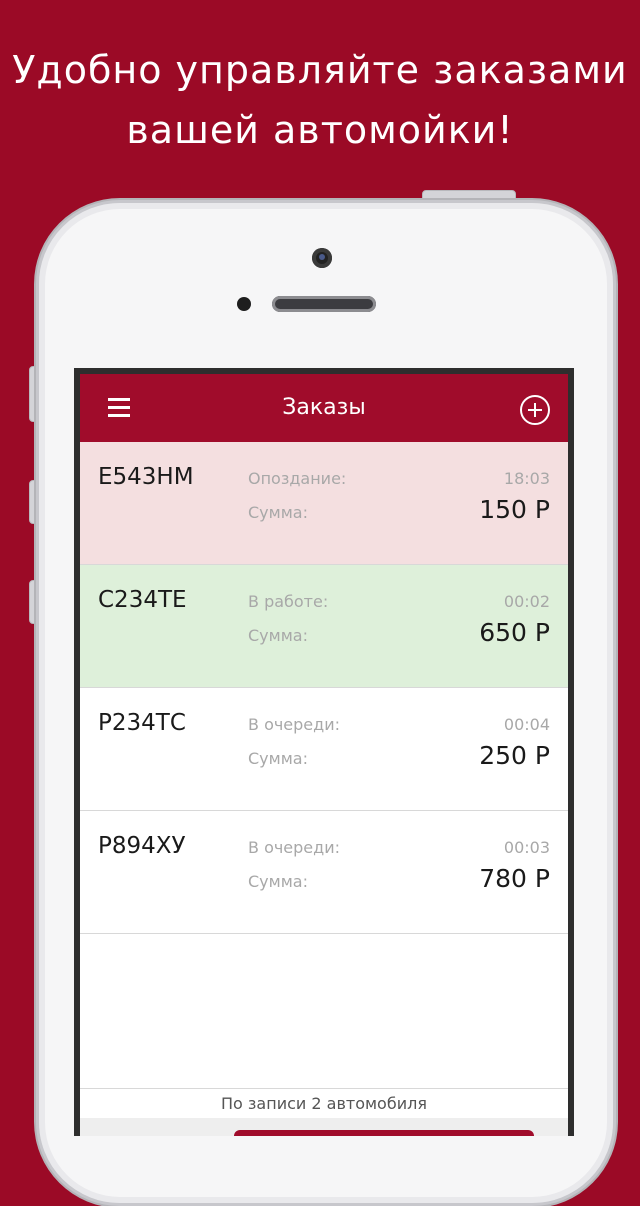 The height and width of the screenshot is (1206, 640). Describe the element at coordinates (324, 503) in the screenshot. I see `order-row-1: Е543НМ Опоздание: 18:03 Сумма: 150 Р` at that location.